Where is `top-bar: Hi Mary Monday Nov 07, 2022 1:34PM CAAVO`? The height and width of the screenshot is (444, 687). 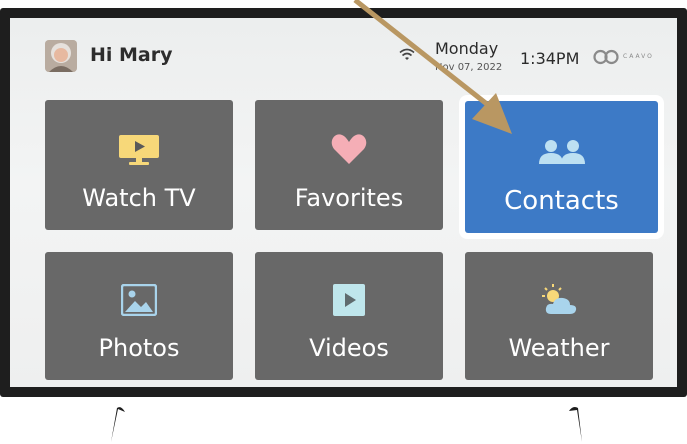
top-bar: Hi Mary Monday Nov 07, 2022 1:34PM CAAVO is located at coordinates (343, 49).